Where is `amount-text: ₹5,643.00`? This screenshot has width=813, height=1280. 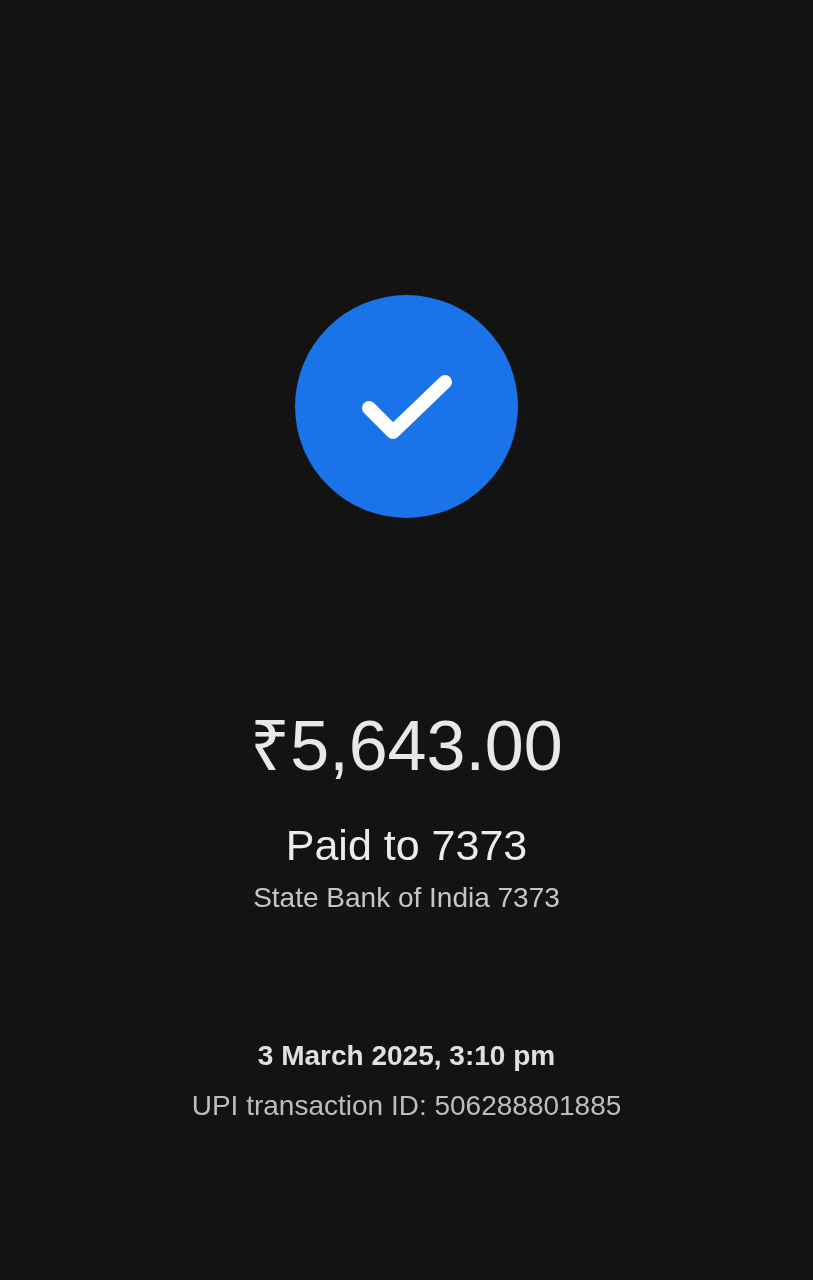 amount-text: ₹5,643.00 is located at coordinates (406, 746).